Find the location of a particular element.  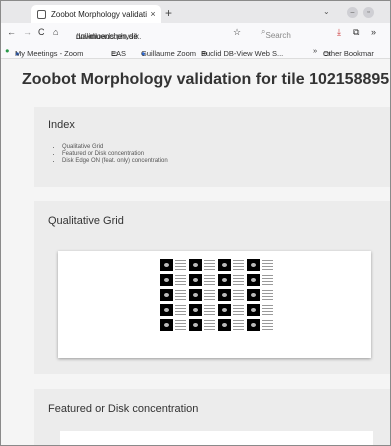

index-heading: Index is located at coordinates (61, 125).